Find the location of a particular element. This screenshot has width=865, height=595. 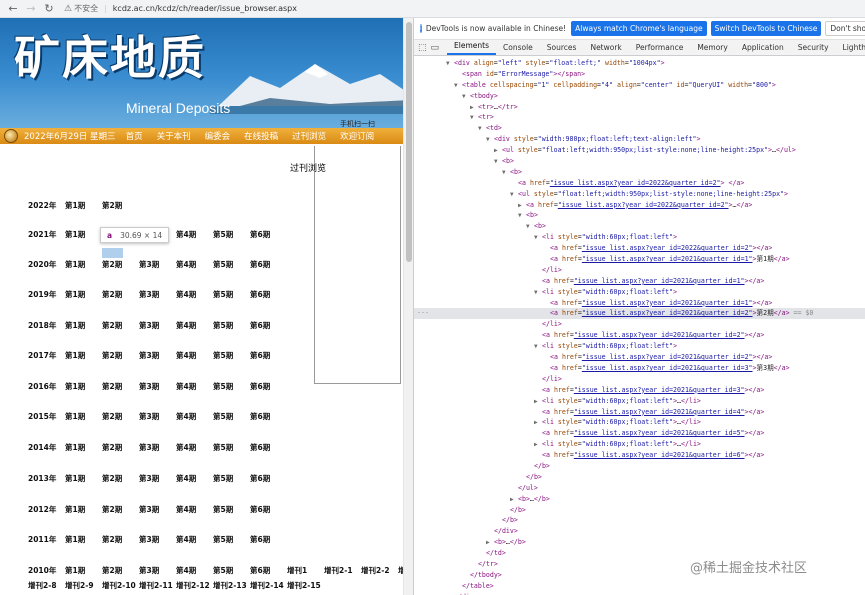

nav-about: 关于本刊 is located at coordinates (174, 136).